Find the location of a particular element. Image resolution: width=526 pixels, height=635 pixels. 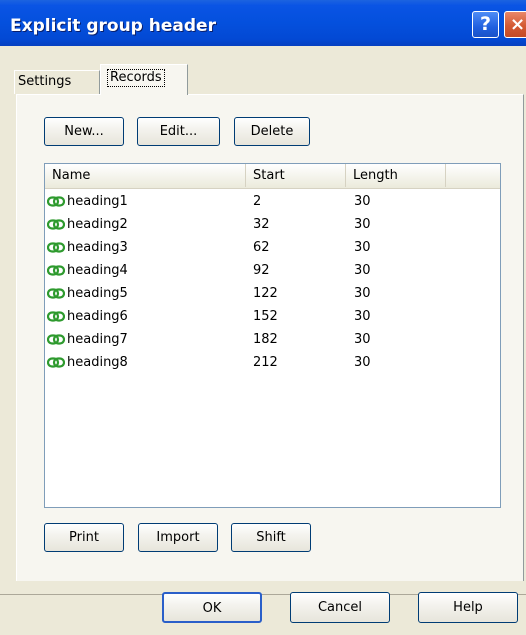

help-button-label: Help is located at coordinates (468, 607).